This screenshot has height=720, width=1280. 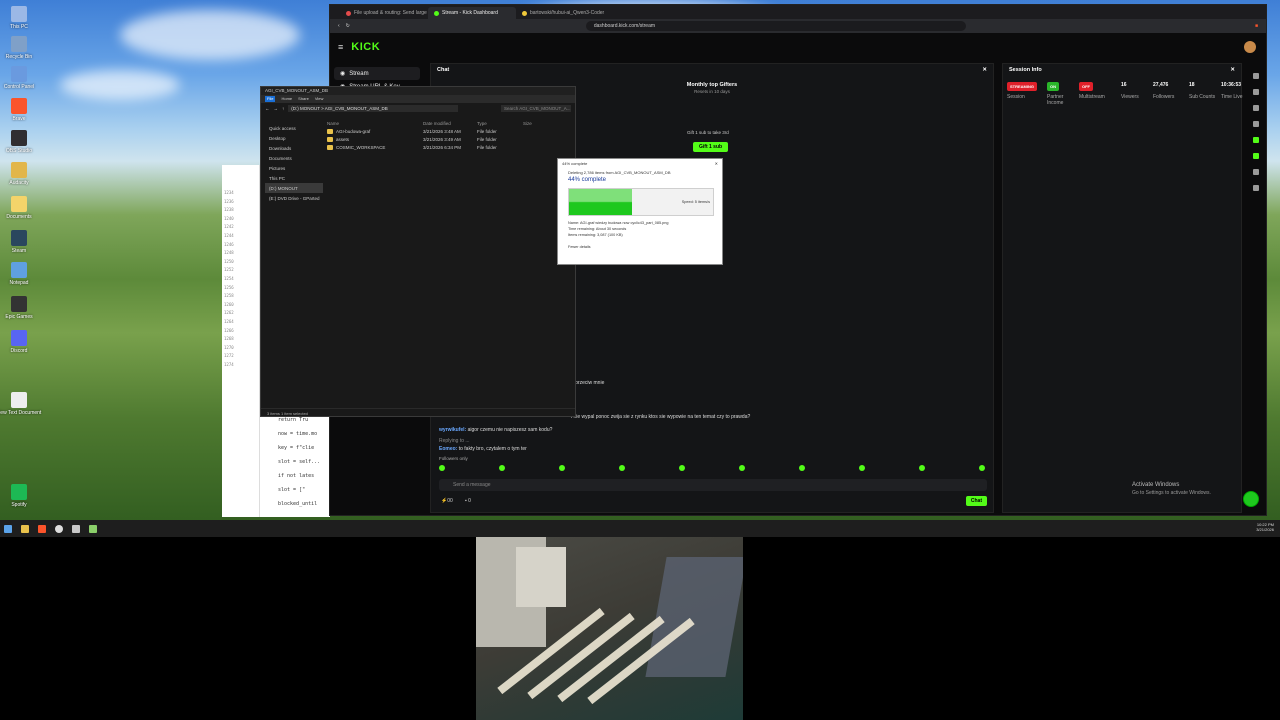 What do you see at coordinates (286, 99) in the screenshot?
I see `ribbon-tab: Home` at bounding box center [286, 99].